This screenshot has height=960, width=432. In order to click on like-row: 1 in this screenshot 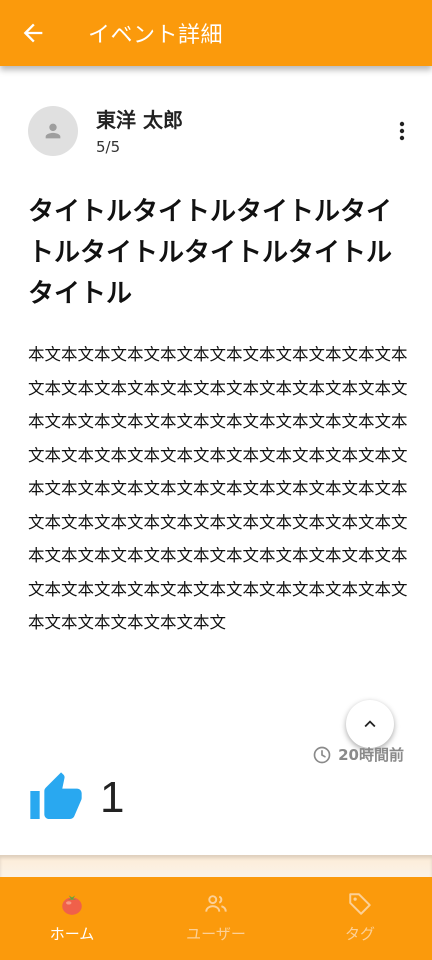, I will do `click(76, 798)`.